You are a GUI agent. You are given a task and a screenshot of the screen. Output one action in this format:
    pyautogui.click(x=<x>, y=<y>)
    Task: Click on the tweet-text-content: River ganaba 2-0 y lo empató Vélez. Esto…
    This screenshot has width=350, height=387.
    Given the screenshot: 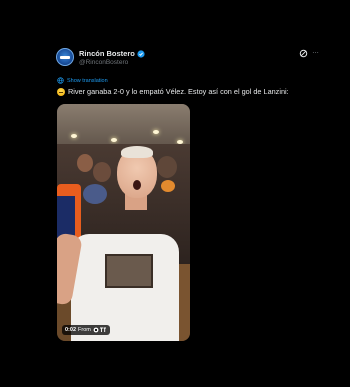 What is the action you would take?
    pyautogui.click(x=178, y=91)
    